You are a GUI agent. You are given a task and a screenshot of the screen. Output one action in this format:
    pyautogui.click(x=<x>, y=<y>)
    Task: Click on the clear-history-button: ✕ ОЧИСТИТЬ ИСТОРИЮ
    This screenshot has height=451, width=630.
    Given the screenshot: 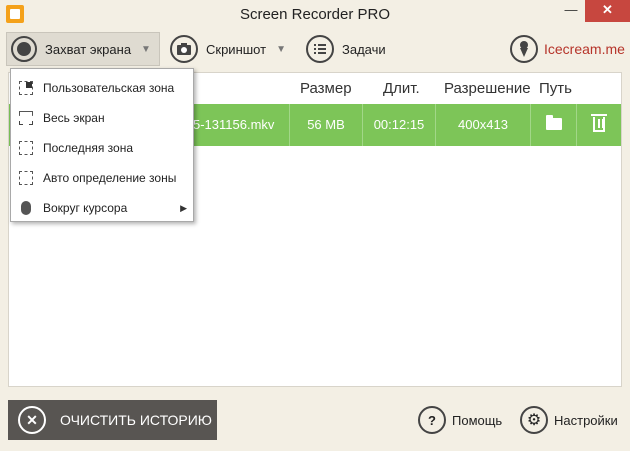 What is the action you would take?
    pyautogui.click(x=112, y=420)
    